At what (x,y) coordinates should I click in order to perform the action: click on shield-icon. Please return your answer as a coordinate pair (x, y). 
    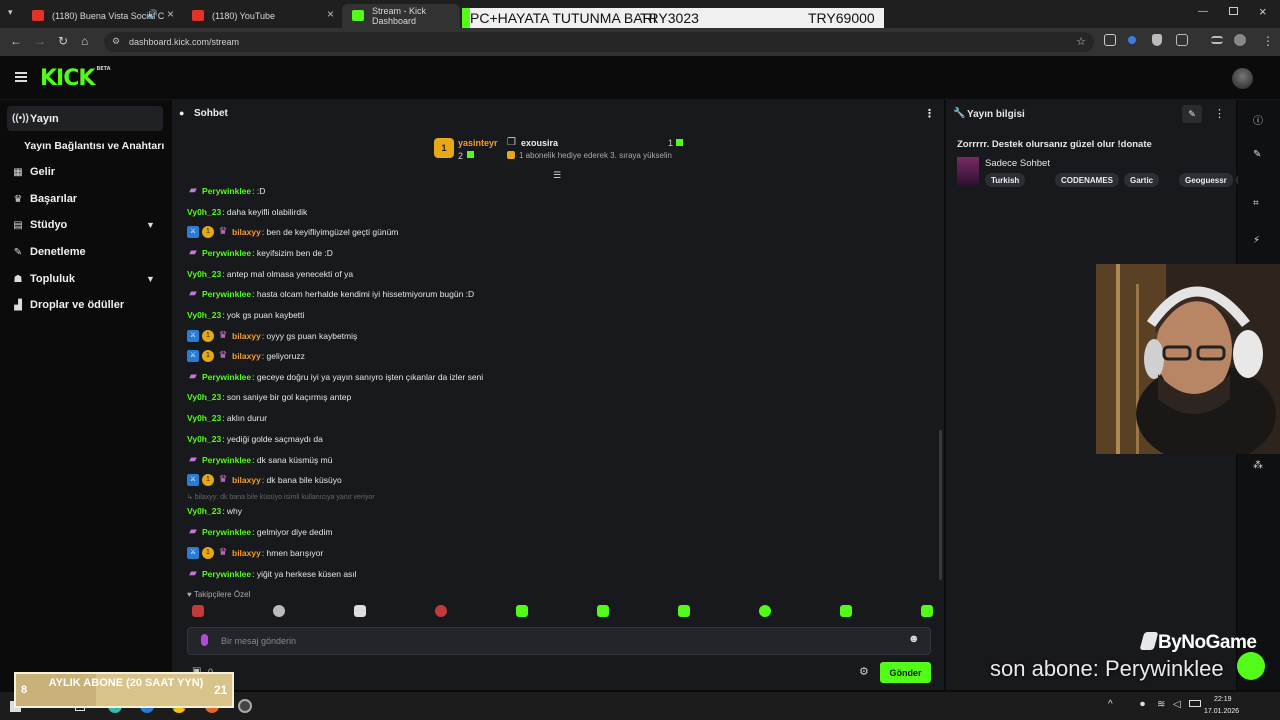
    Looking at the image, I should click on (1157, 40).